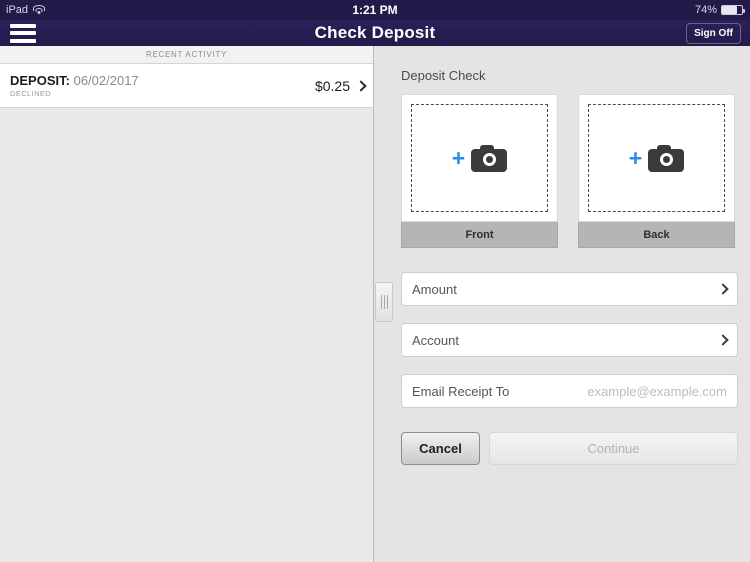  Describe the element at coordinates (461, 391) in the screenshot. I see `email-receipt-field-label: Email Receipt To` at that location.